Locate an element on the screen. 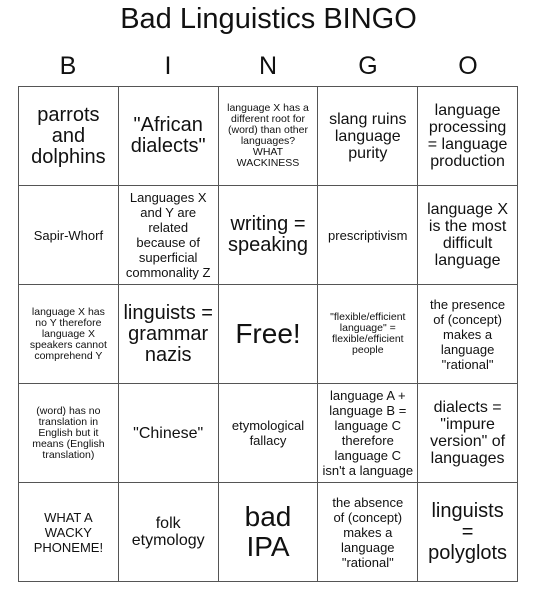 This screenshot has width=537, height=597. bingo-cell-i1: "African dialects" is located at coordinates (168, 136).